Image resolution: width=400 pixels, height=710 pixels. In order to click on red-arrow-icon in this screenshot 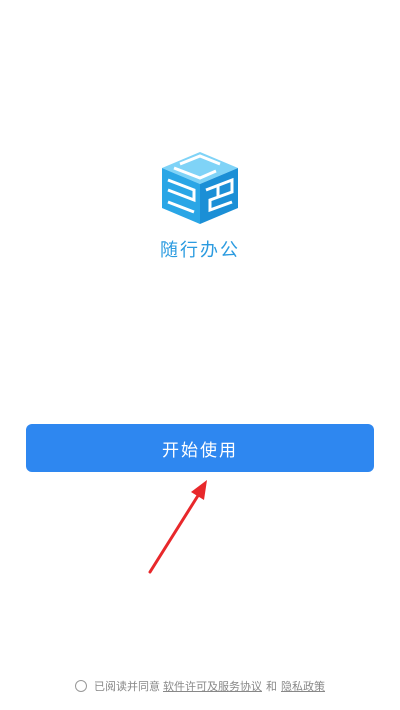, I will do `click(177, 527)`.